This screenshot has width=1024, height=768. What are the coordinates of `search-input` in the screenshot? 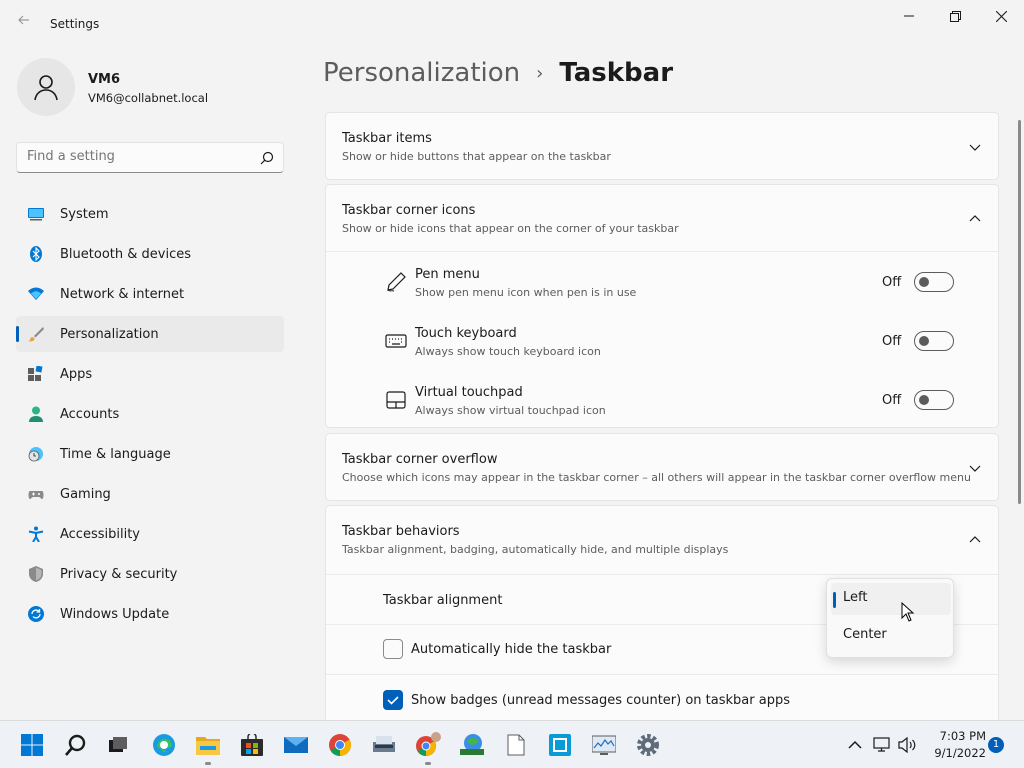 It's located at (137, 156).